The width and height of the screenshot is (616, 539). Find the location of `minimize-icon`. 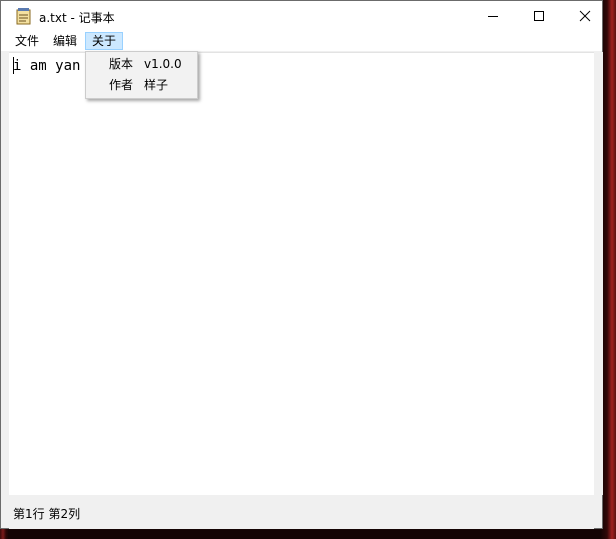

minimize-icon is located at coordinates (493, 16).